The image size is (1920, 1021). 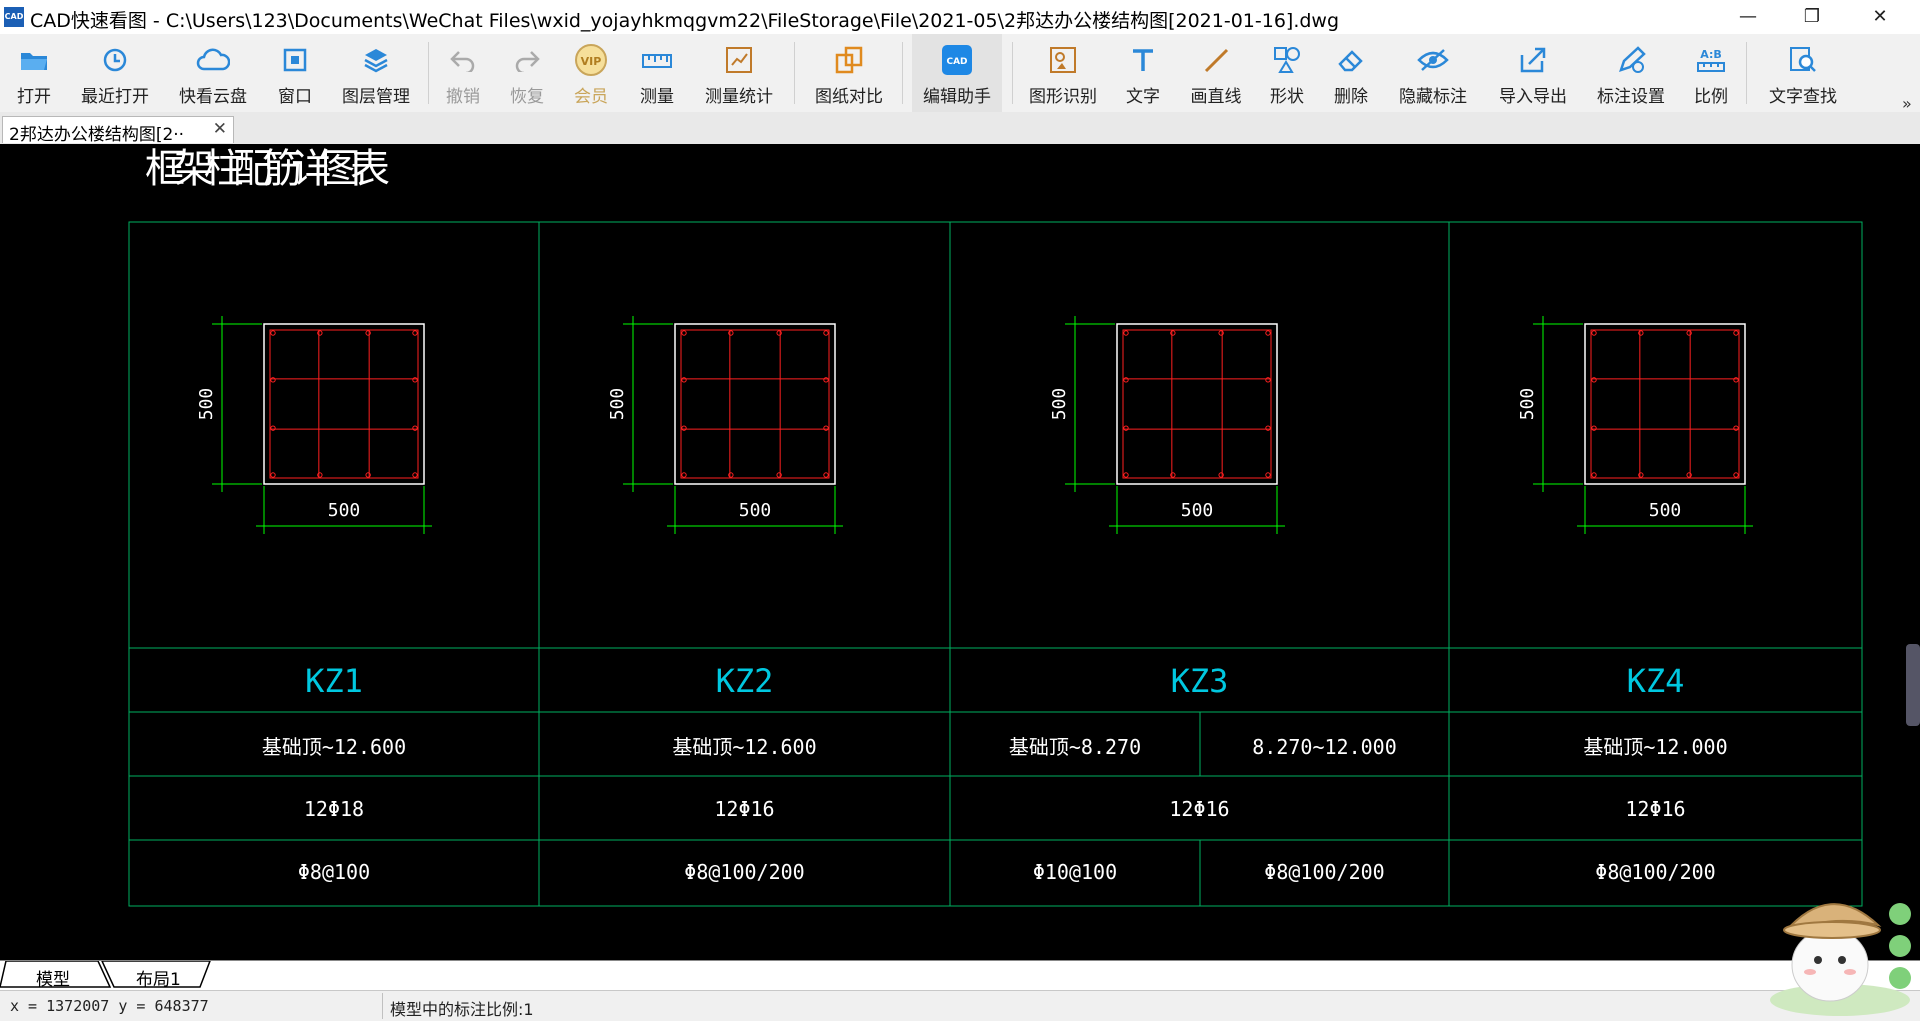 I want to click on shape-recognize-button: 图形识别, so click(x=1063, y=73).